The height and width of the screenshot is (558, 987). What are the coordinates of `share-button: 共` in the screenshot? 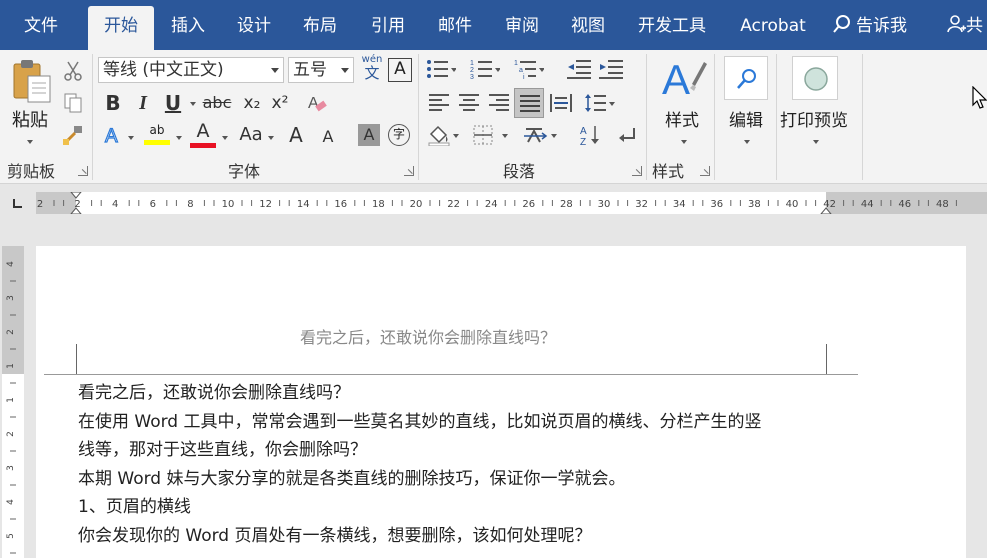 It's located at (964, 25).